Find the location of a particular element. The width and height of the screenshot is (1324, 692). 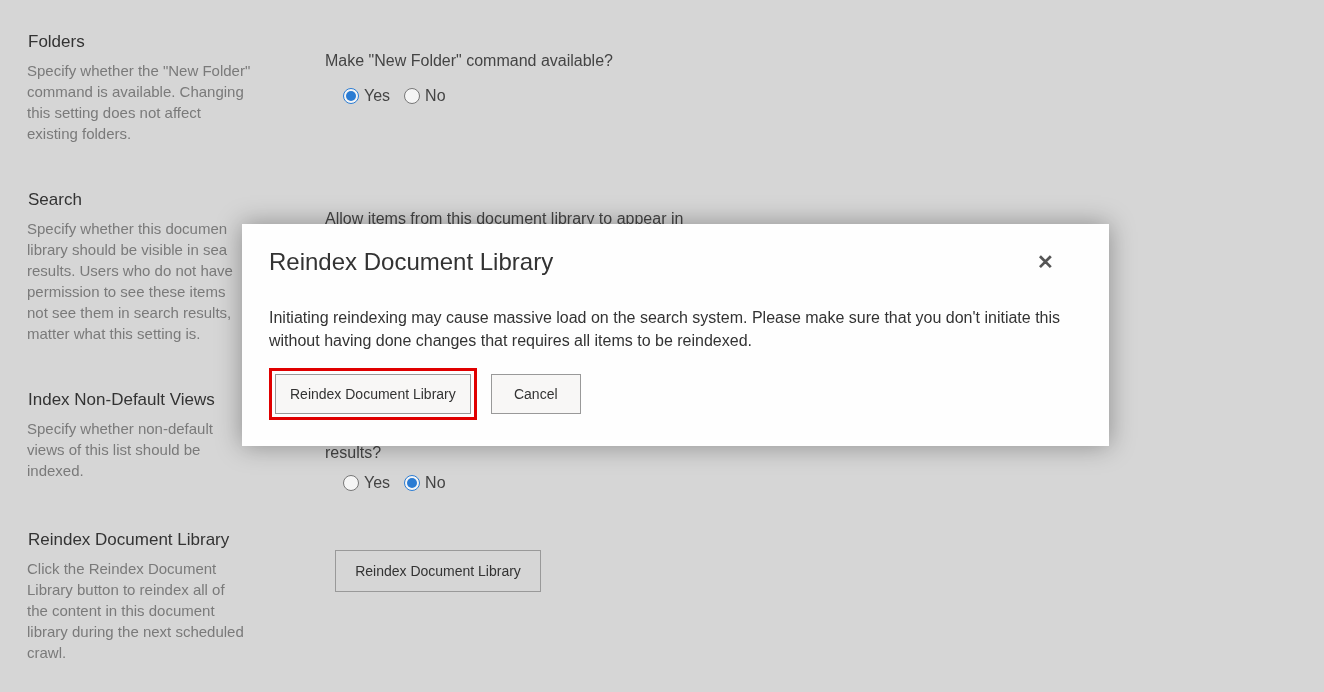

section-title: Search is located at coordinates (55, 200).